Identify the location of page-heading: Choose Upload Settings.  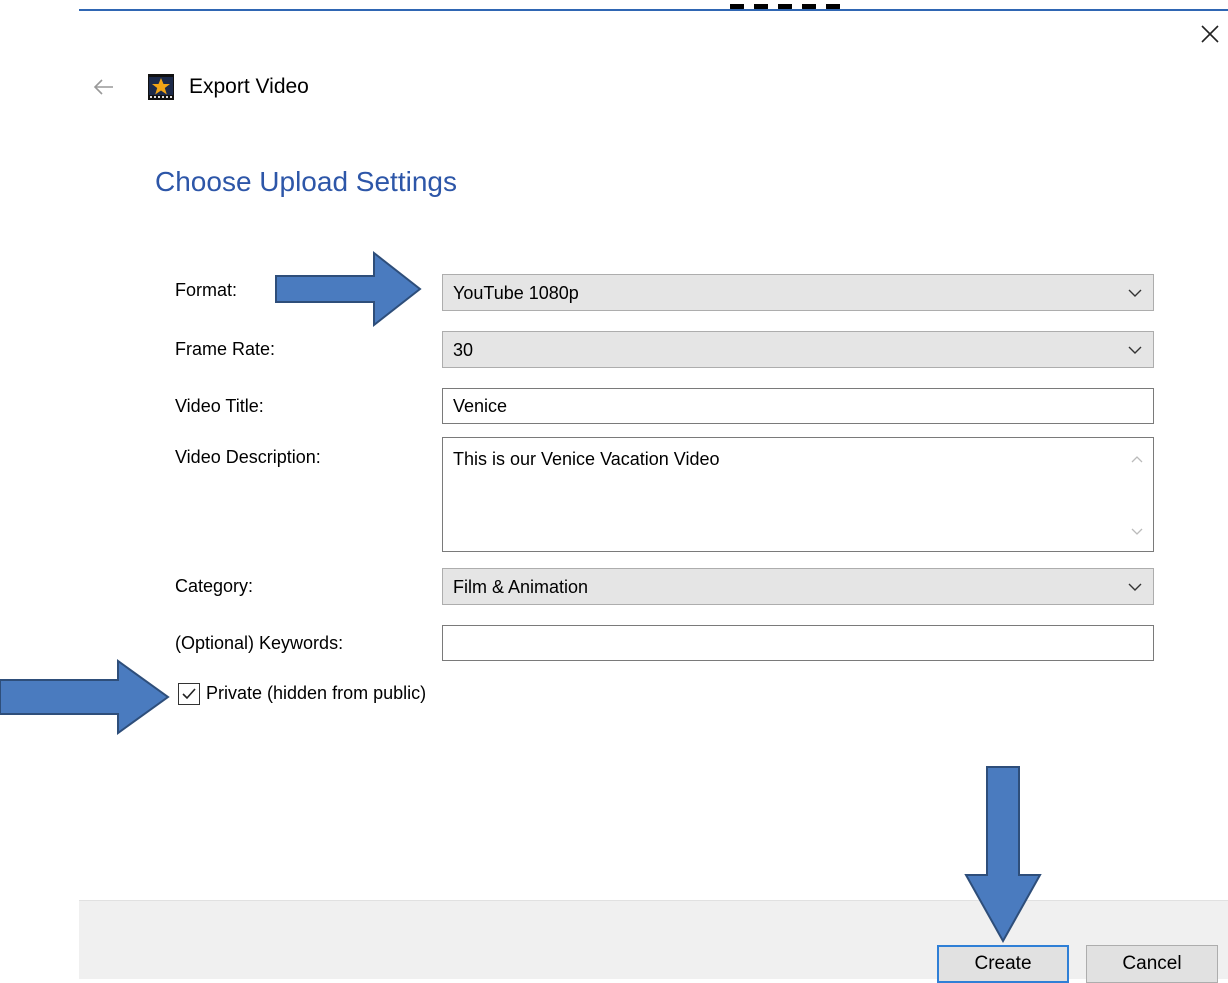
(306, 181).